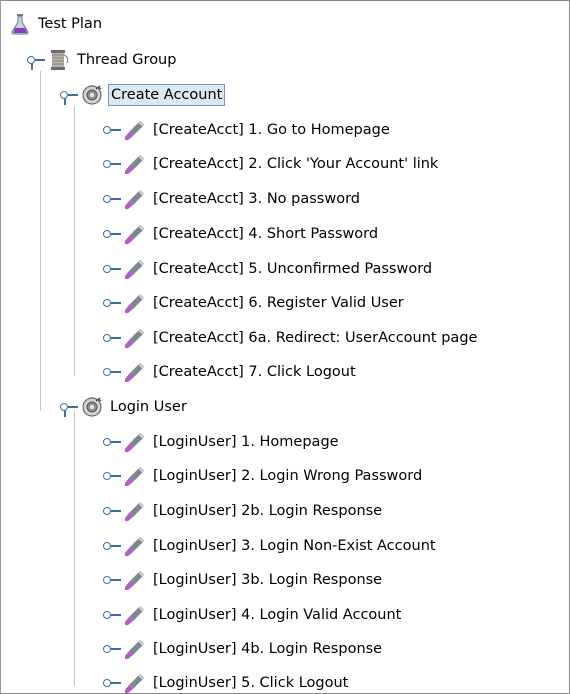 Image resolution: width=570 pixels, height=694 pixels. I want to click on tree-node-sampler: [LoginUser] 3b. Login Response, so click(243, 580).